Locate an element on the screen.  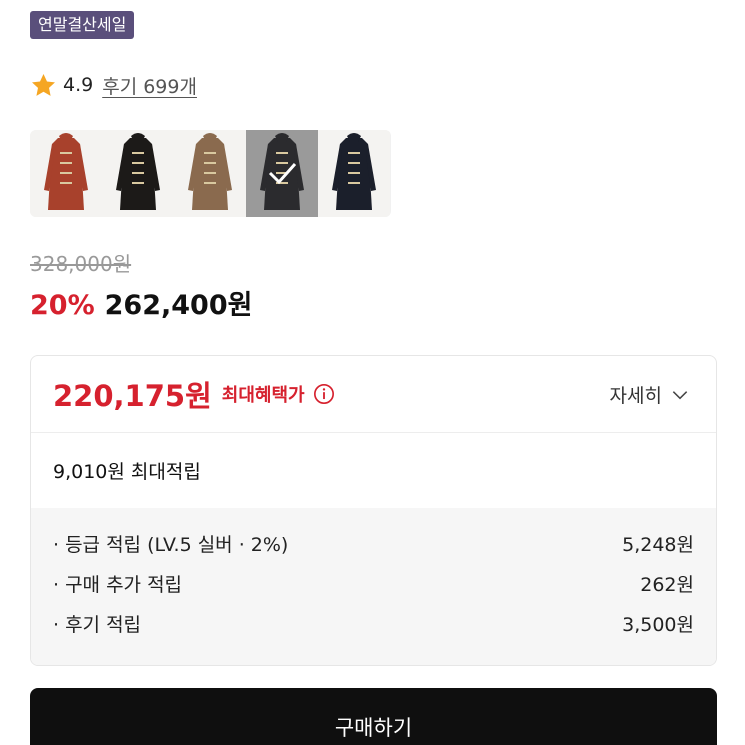
swatch-charcoal is located at coordinates (282, 173).